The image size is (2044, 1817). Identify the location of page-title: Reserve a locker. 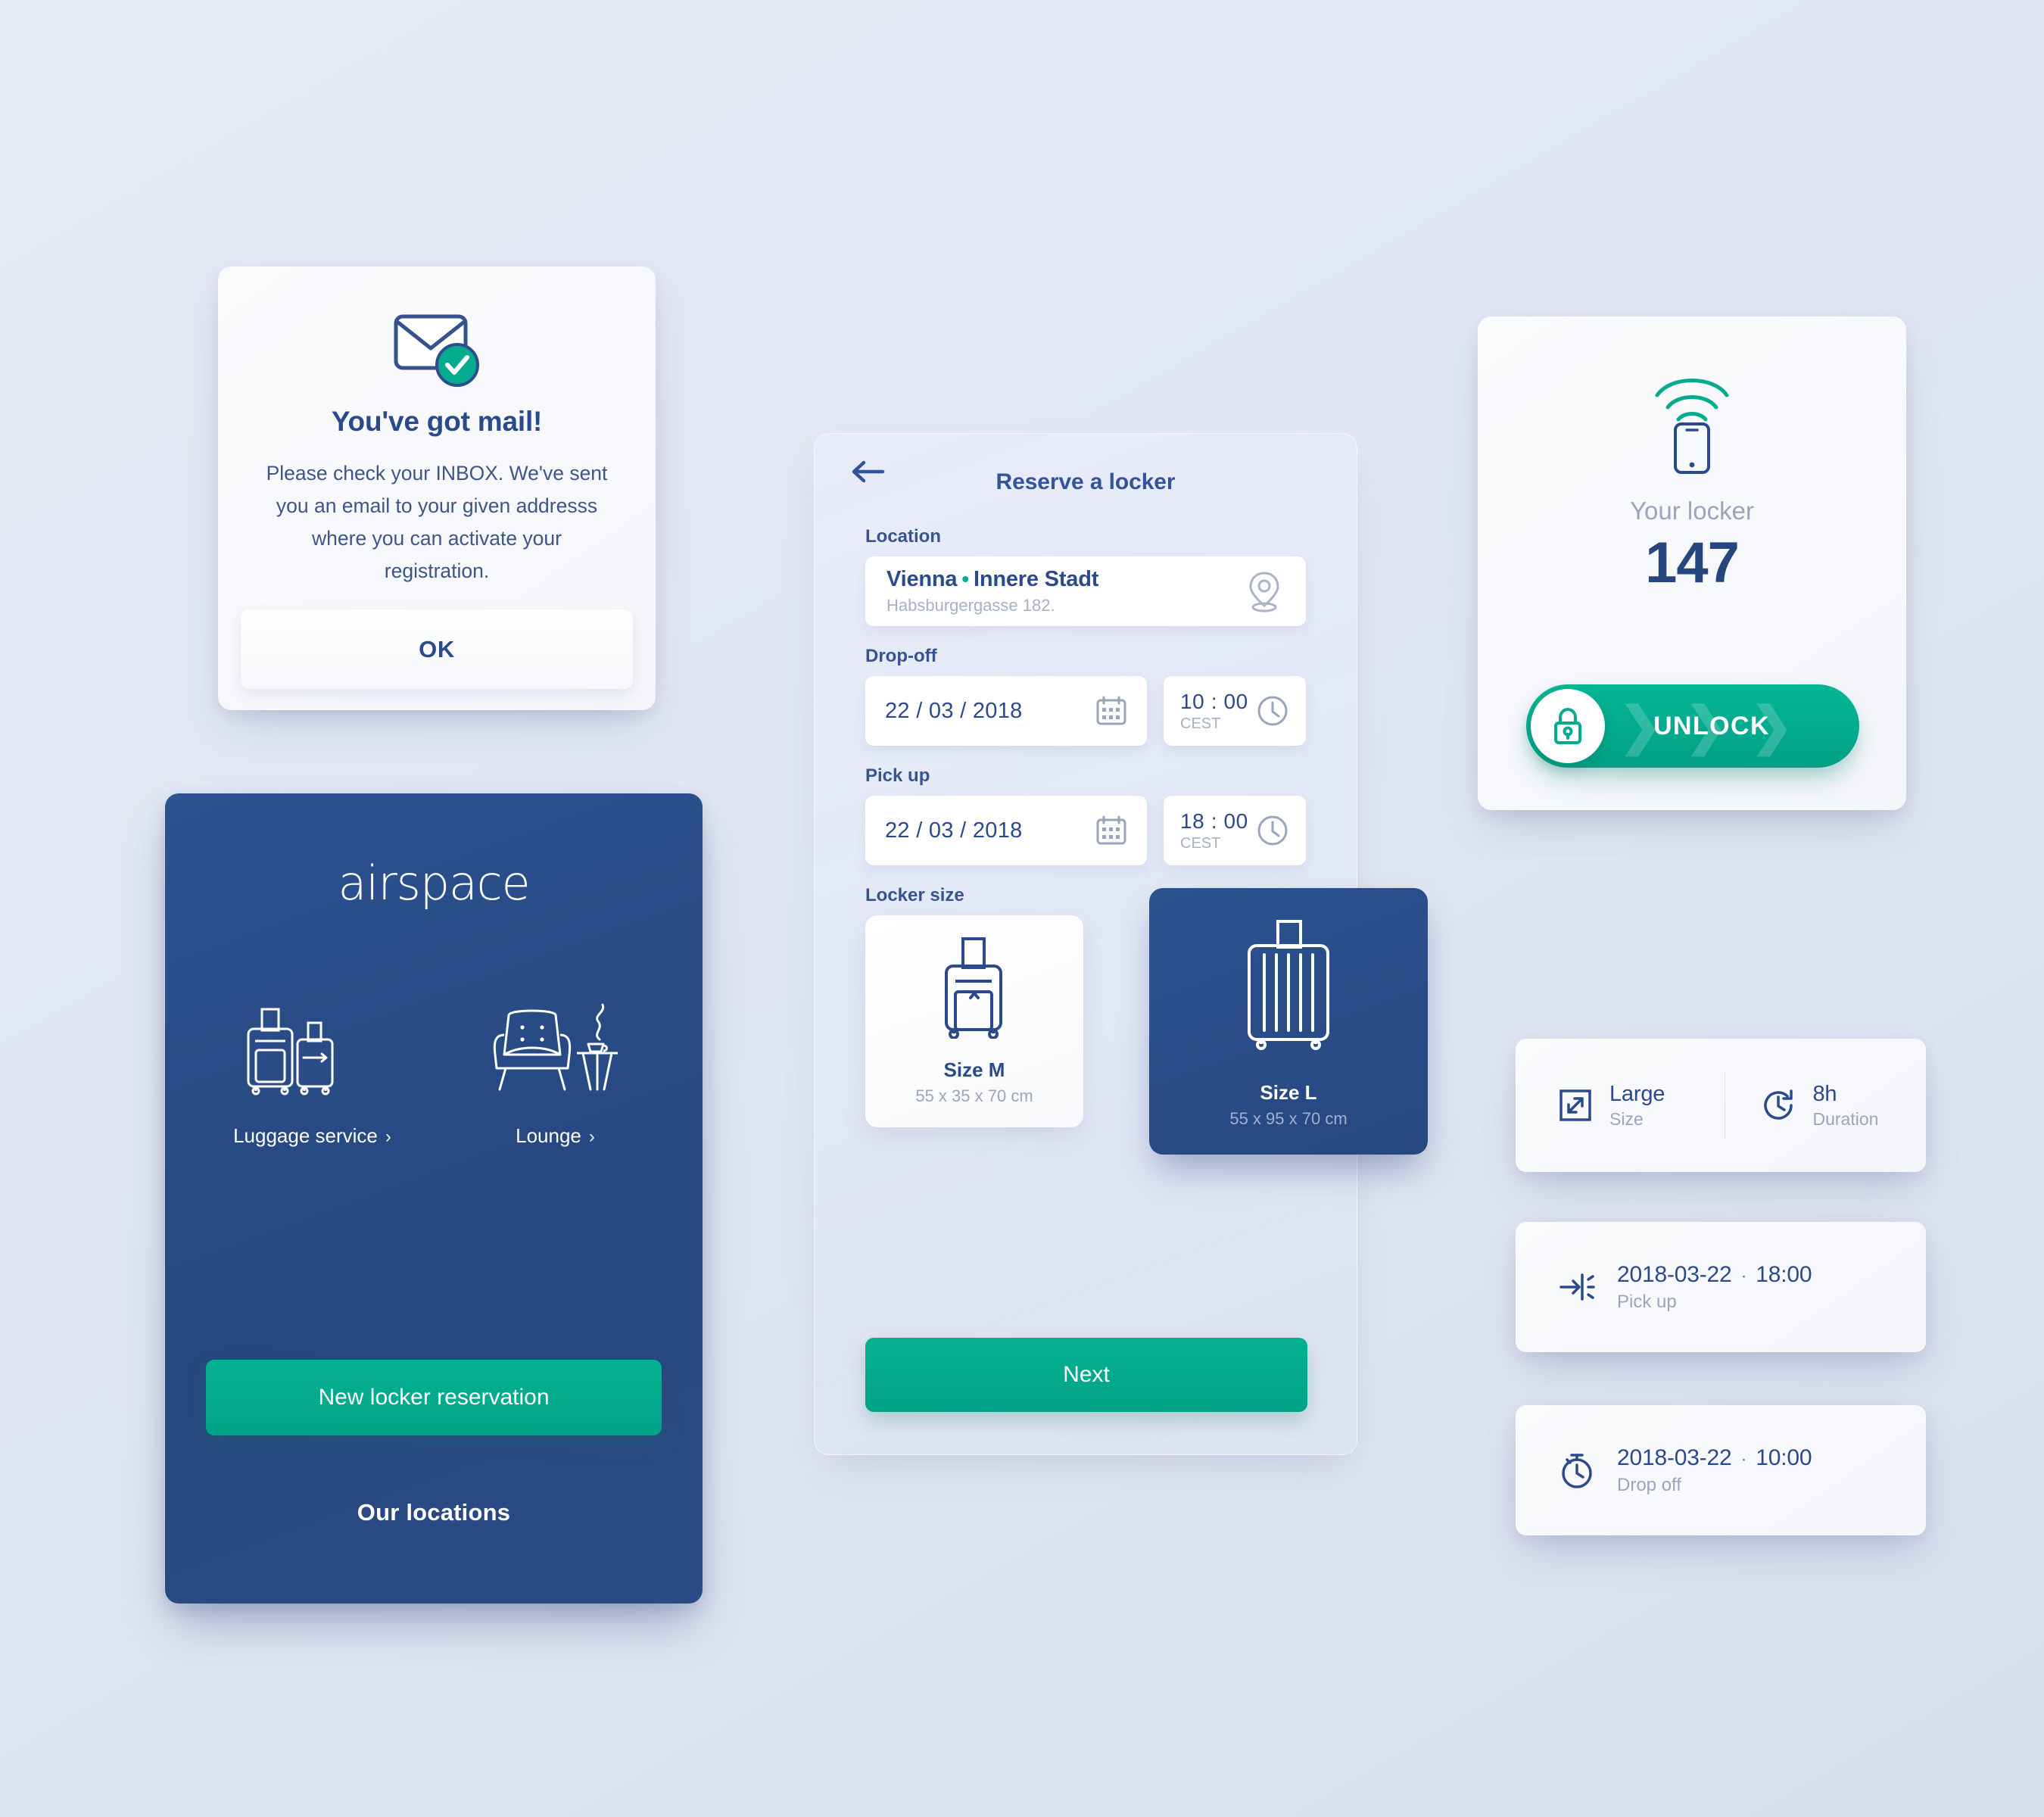
(1086, 481).